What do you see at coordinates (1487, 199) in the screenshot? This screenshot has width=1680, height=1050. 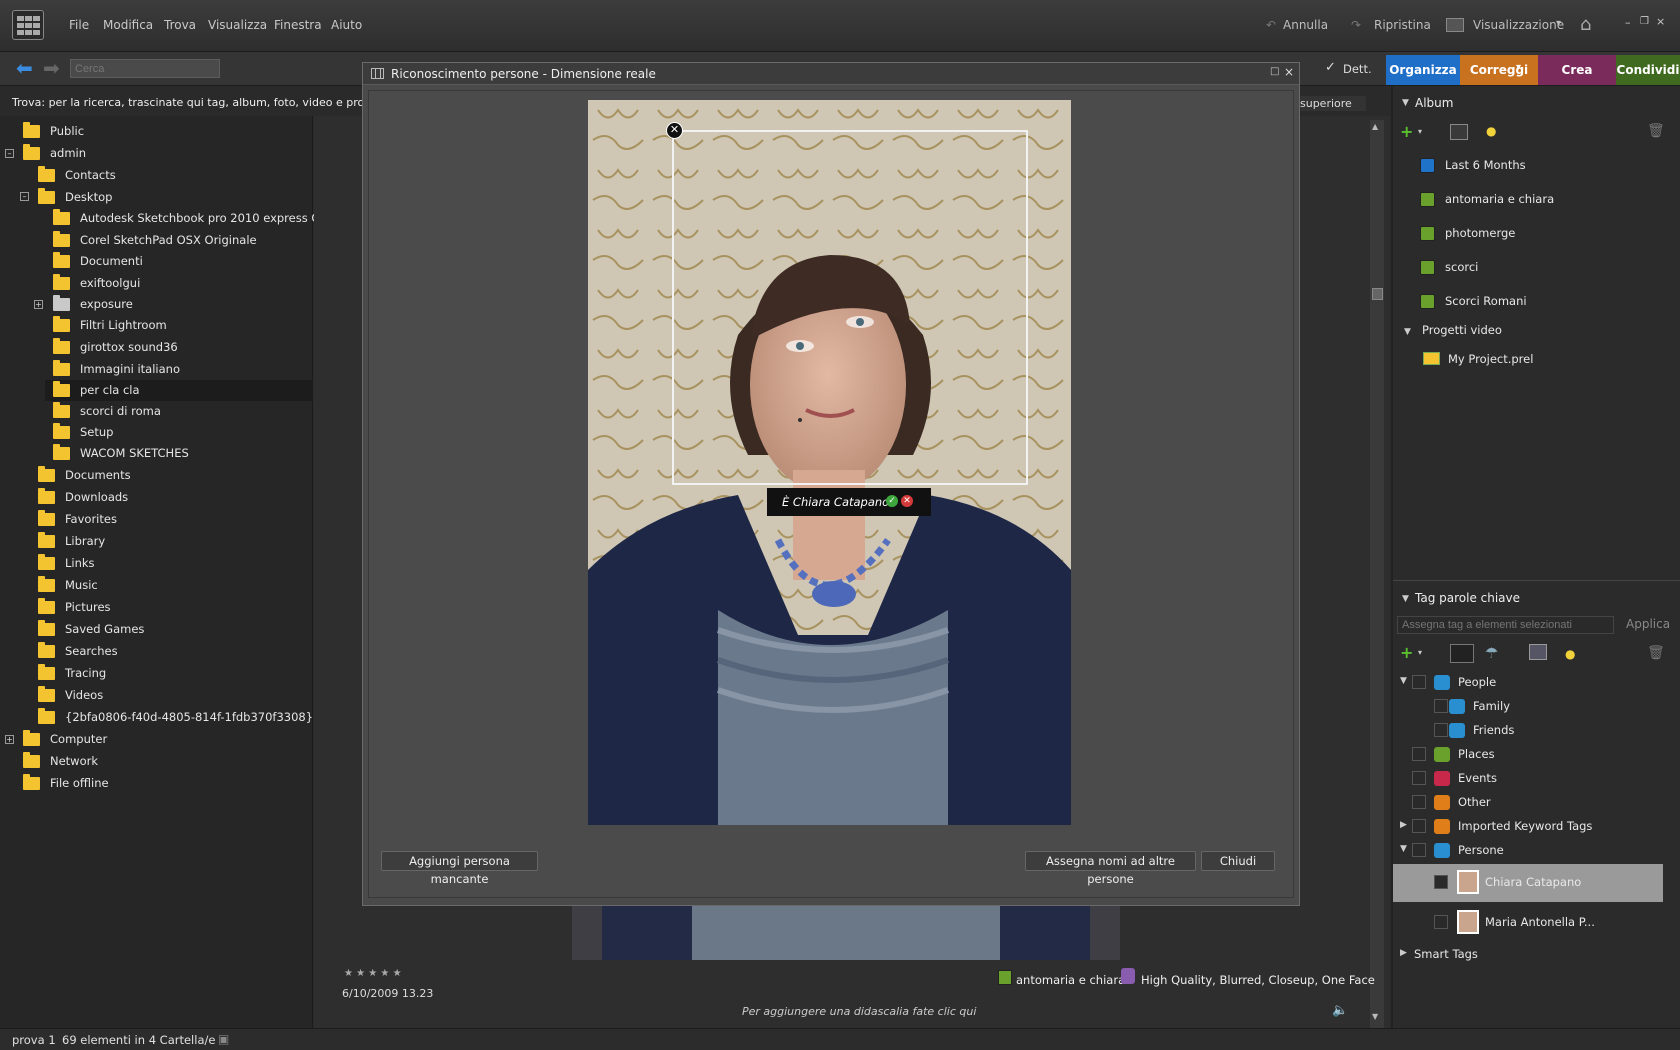 I see `album-item: antomaria e chiara` at bounding box center [1487, 199].